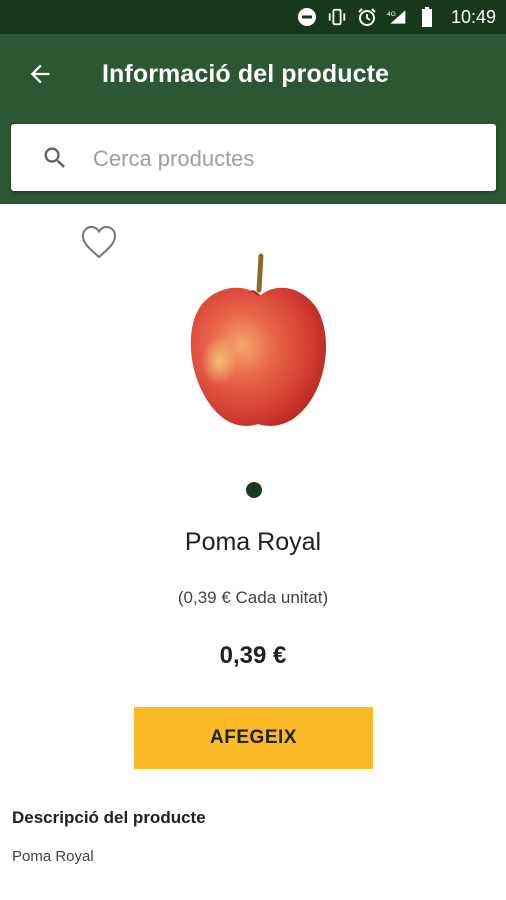 Image resolution: width=506 pixels, height=900 pixels. I want to click on image-pager-dot, so click(254, 490).